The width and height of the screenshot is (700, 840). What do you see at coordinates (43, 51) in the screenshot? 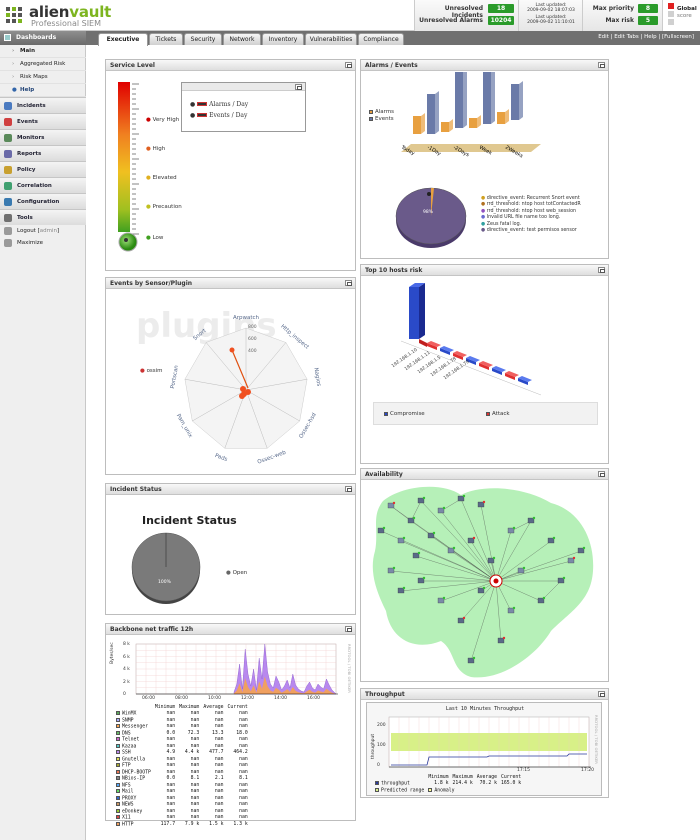
I see `sidebar-item-main: › Main` at bounding box center [43, 51].